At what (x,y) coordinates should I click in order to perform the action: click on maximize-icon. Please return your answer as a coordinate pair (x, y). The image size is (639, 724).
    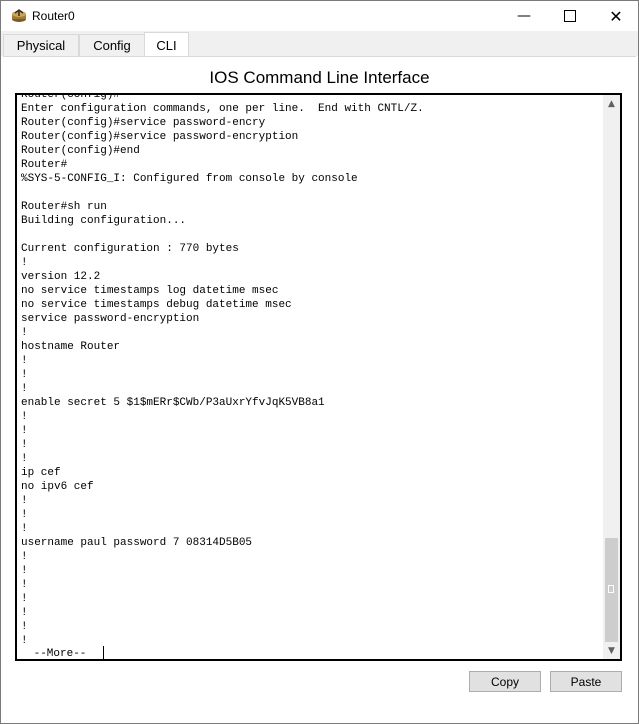
    Looking at the image, I should click on (570, 16).